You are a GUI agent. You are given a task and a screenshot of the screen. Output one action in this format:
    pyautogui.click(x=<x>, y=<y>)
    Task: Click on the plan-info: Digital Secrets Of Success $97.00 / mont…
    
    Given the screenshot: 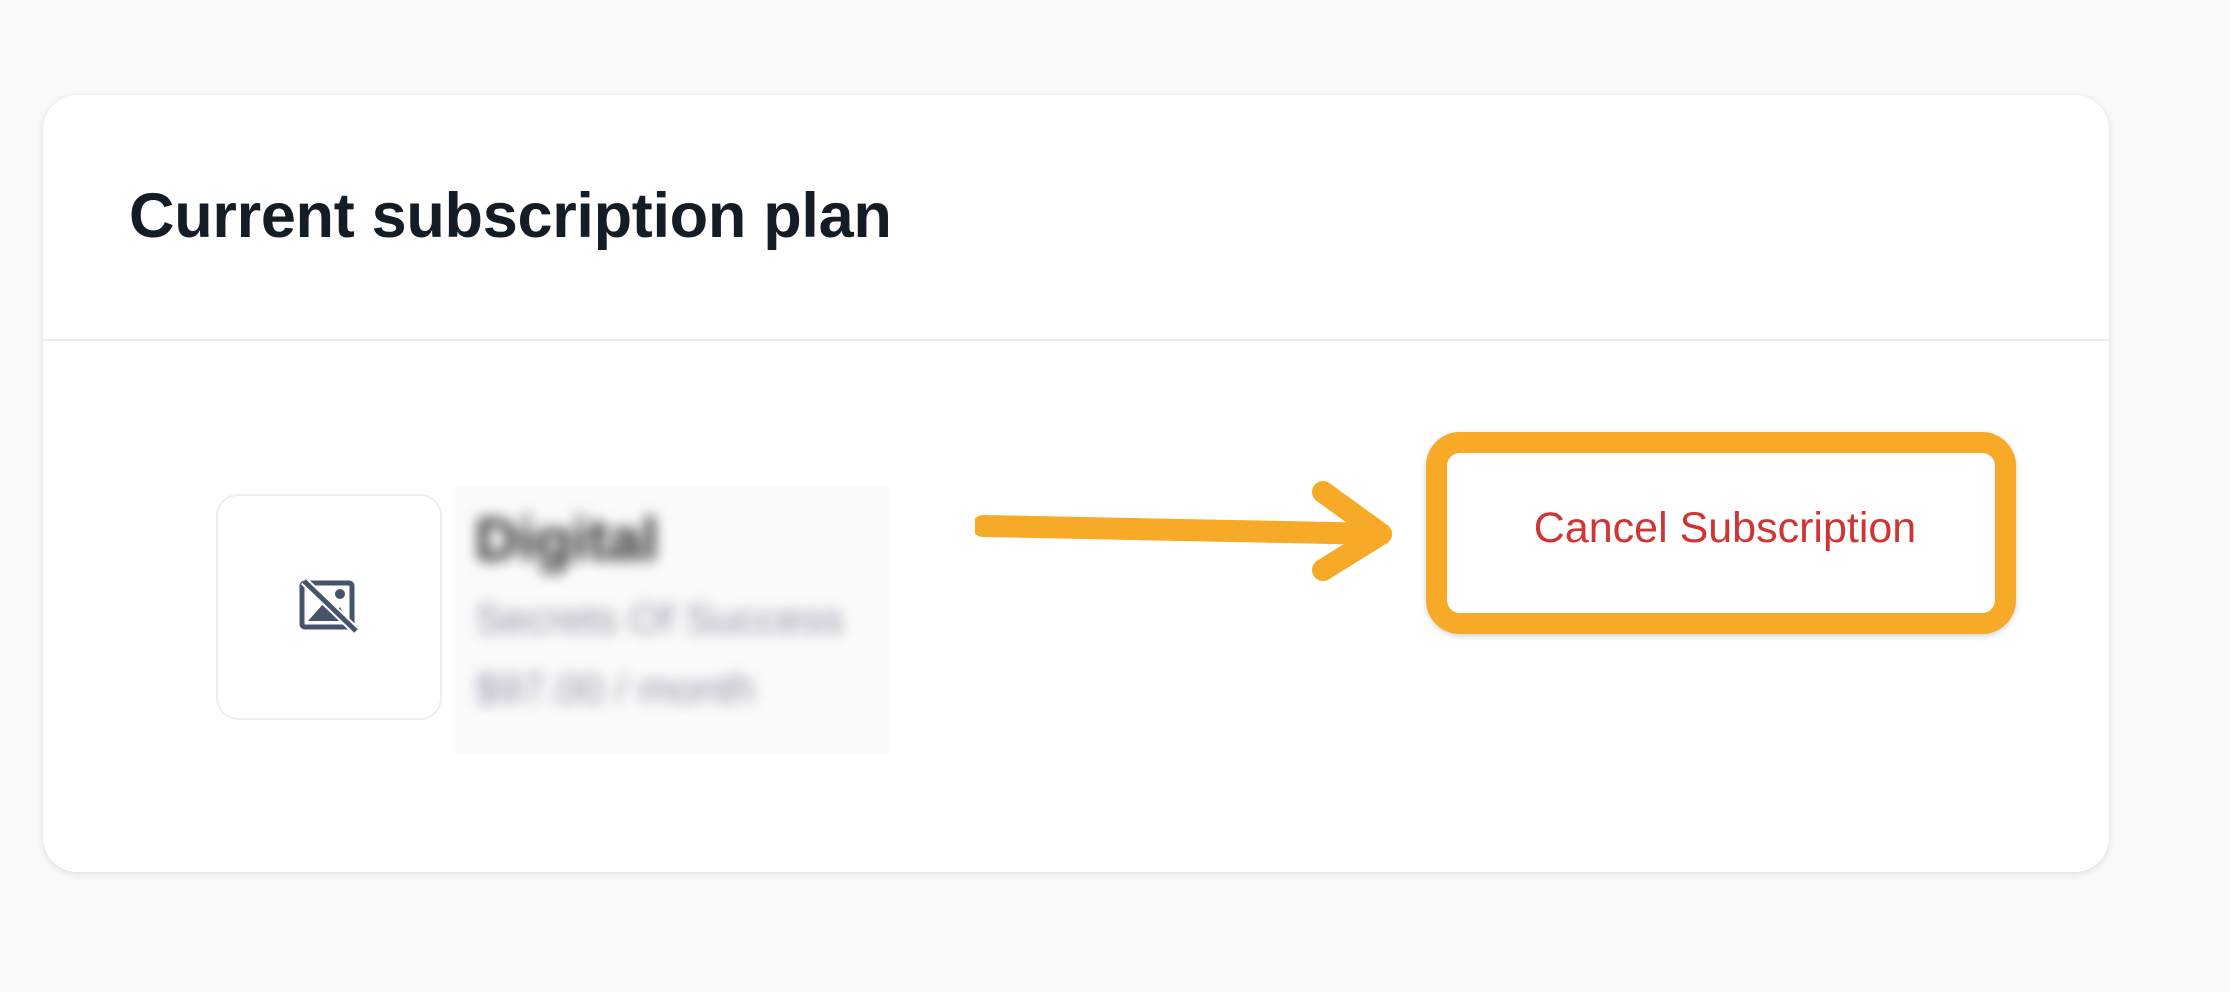 What is the action you would take?
    pyautogui.click(x=673, y=620)
    